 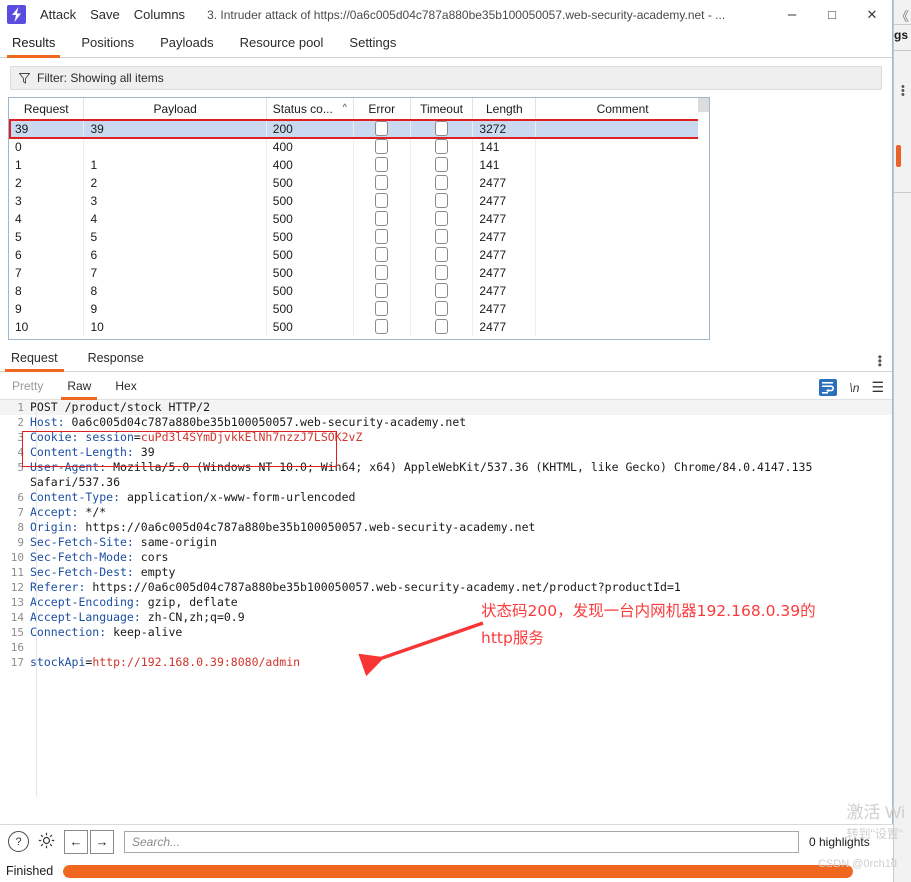 I want to click on search-next-button: →, so click(x=102, y=841).